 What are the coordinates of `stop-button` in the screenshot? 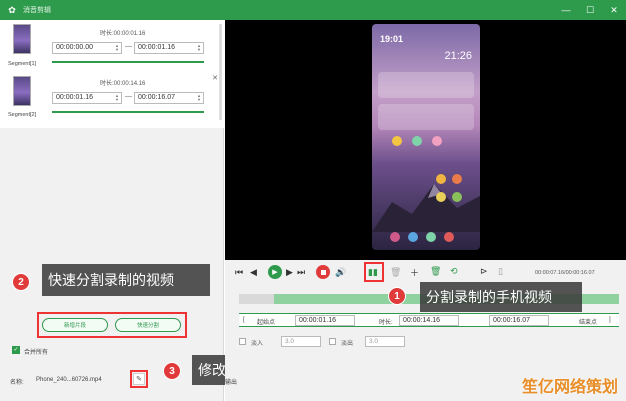 It's located at (323, 272).